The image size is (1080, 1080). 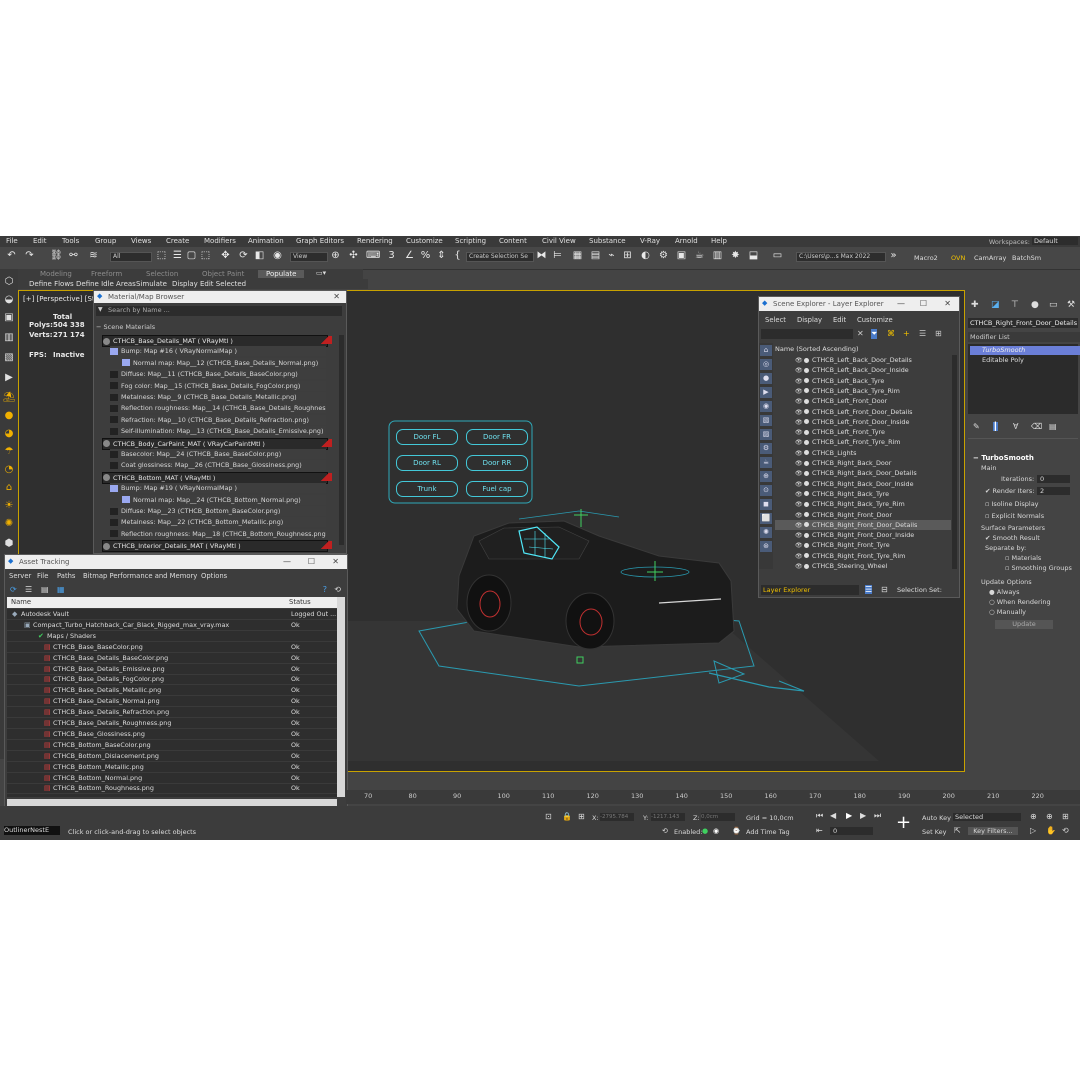 I want to click on keyboard-shortcut-icon: ⌨, so click(x=373, y=255).